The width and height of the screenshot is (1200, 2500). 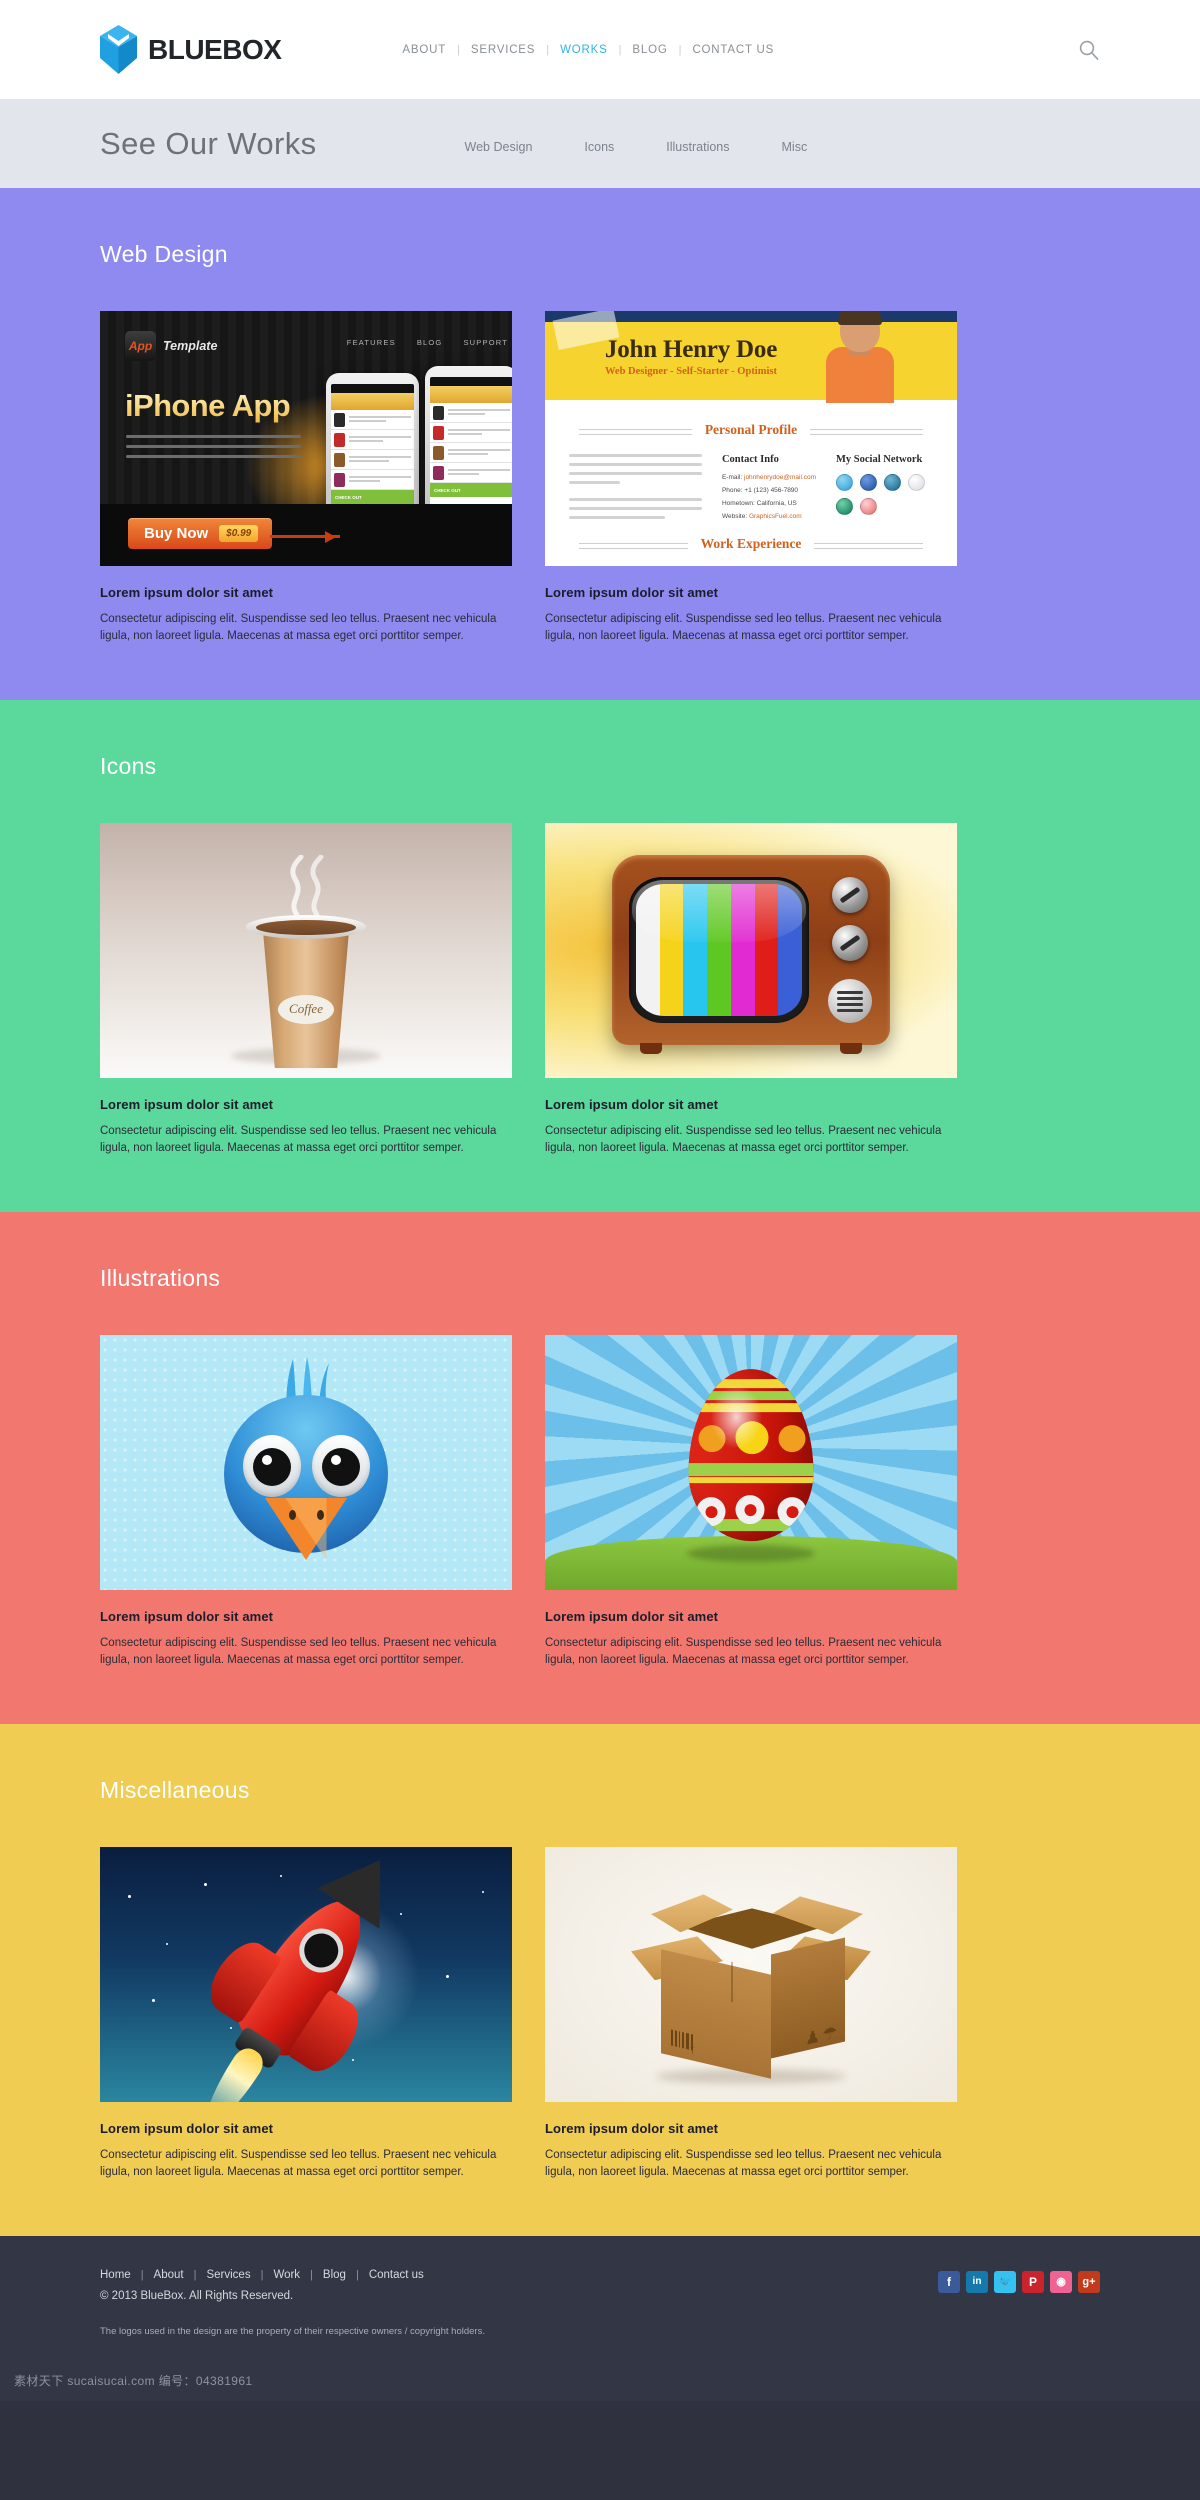 What do you see at coordinates (1089, 2281) in the screenshot?
I see `googleplus-icon: g+` at bounding box center [1089, 2281].